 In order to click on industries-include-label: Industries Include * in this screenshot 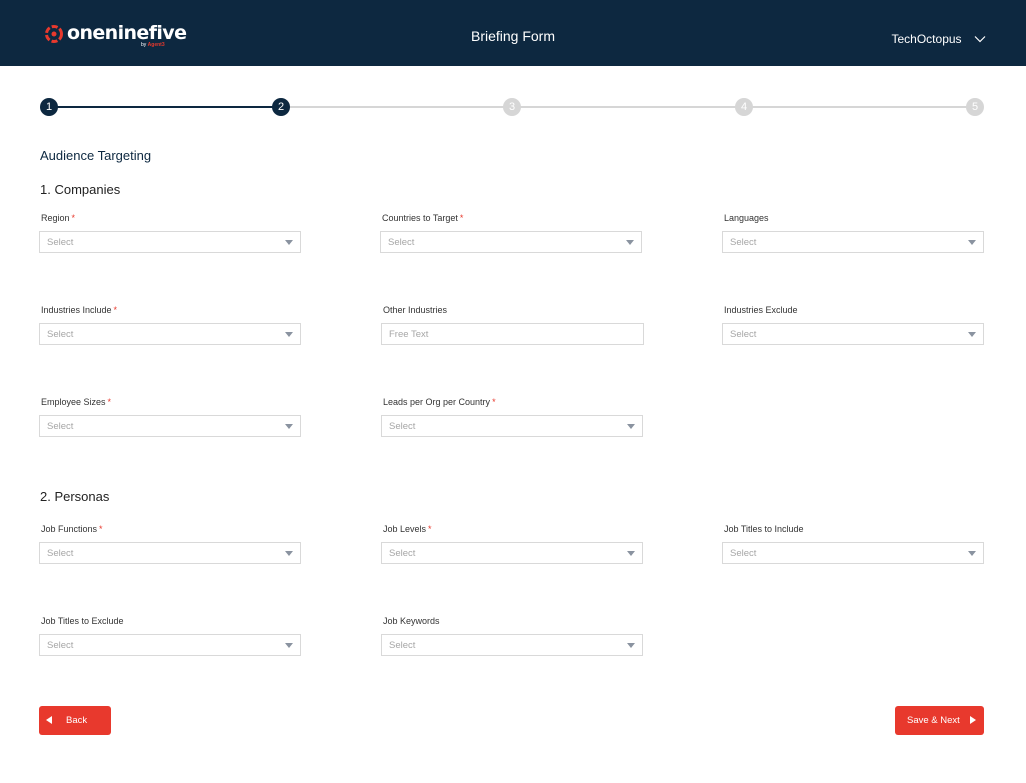, I will do `click(79, 310)`.